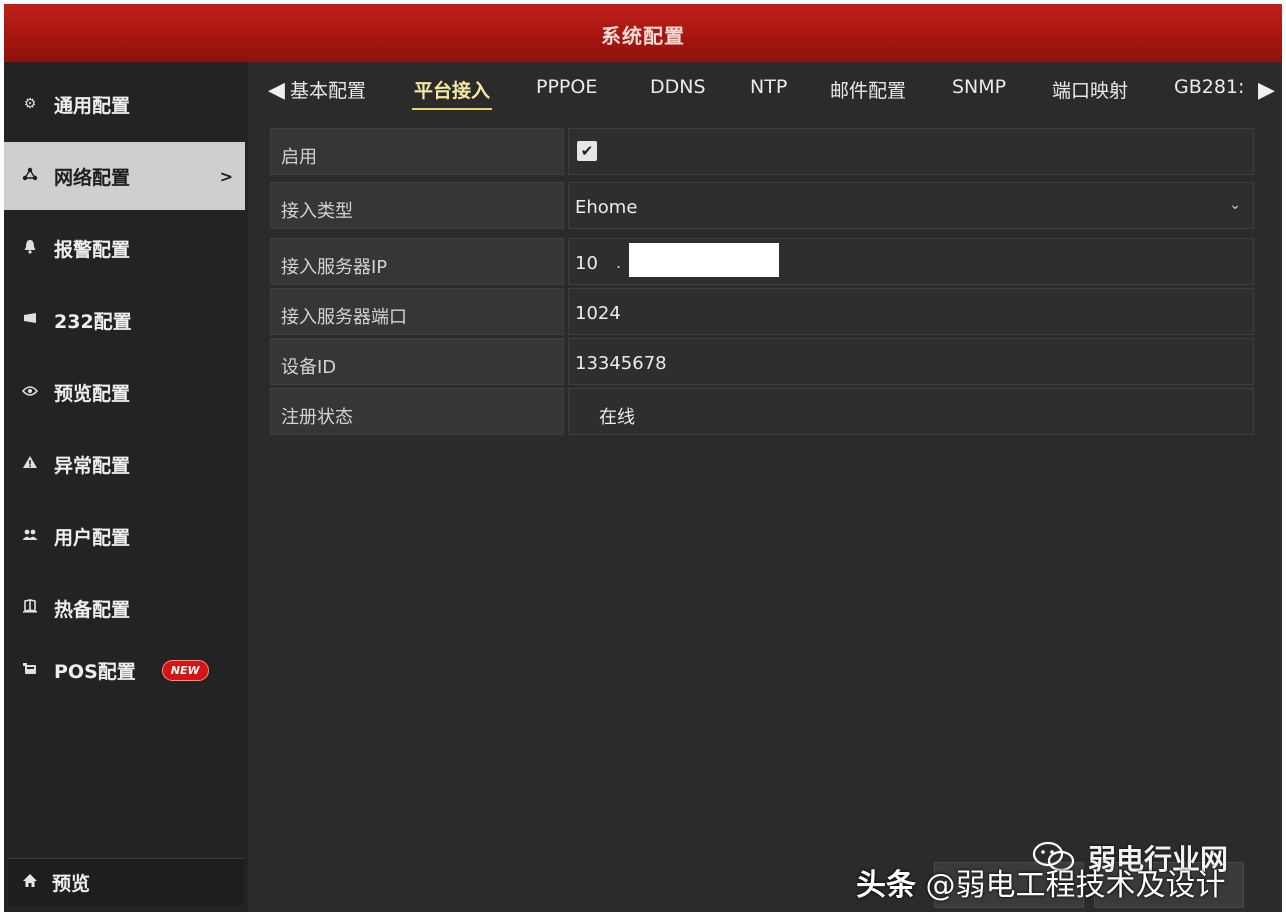 Image resolution: width=1286 pixels, height=920 pixels. Describe the element at coordinates (93, 321) in the screenshot. I see `sidebar-item-label: 232配置` at that location.